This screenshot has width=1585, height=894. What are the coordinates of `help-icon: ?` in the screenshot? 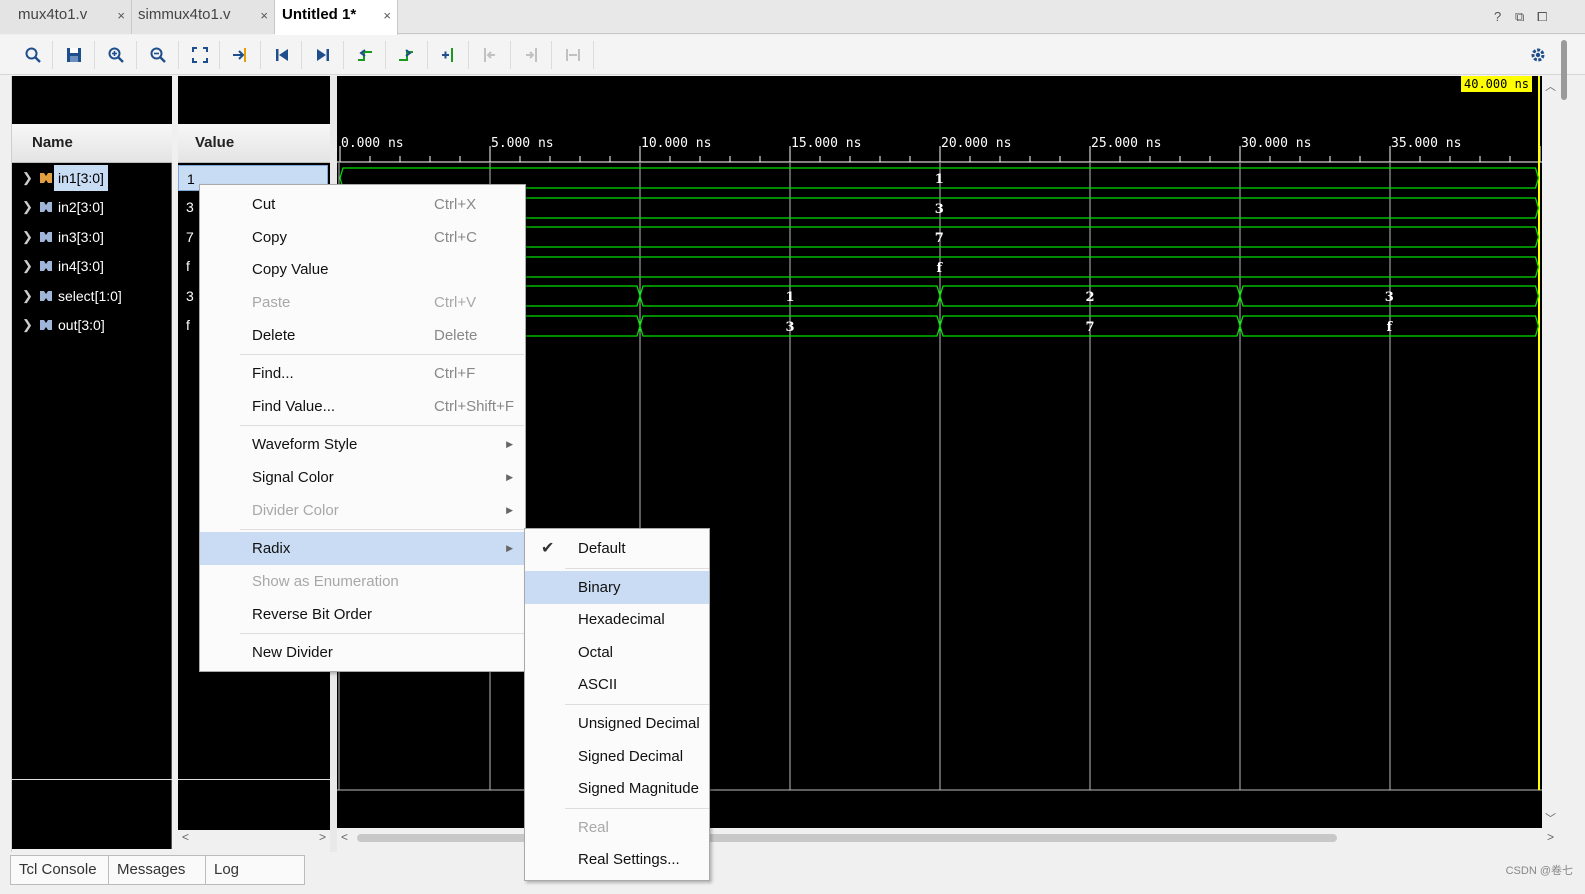 It's located at (1497, 16).